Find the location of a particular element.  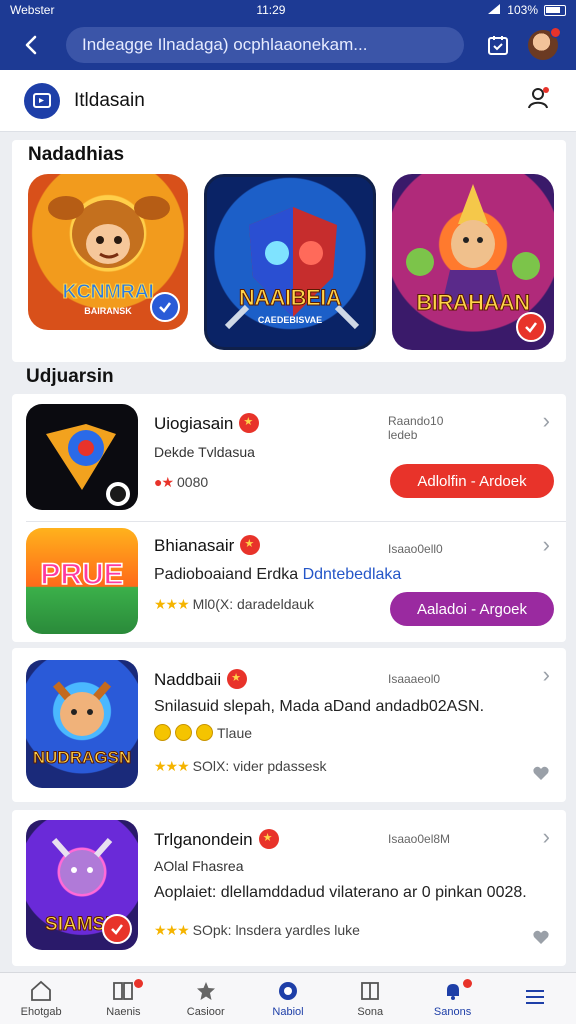

featured-tile: KCNMRAI BAIRANSK is located at coordinates (108, 252).